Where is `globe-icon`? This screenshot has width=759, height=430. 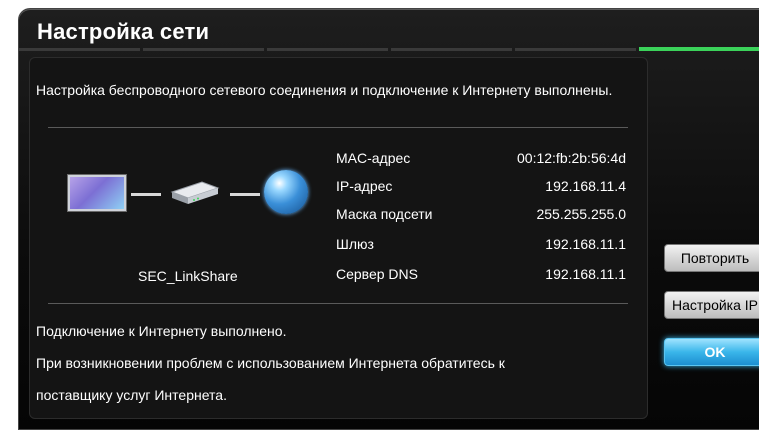
globe-icon is located at coordinates (286, 192).